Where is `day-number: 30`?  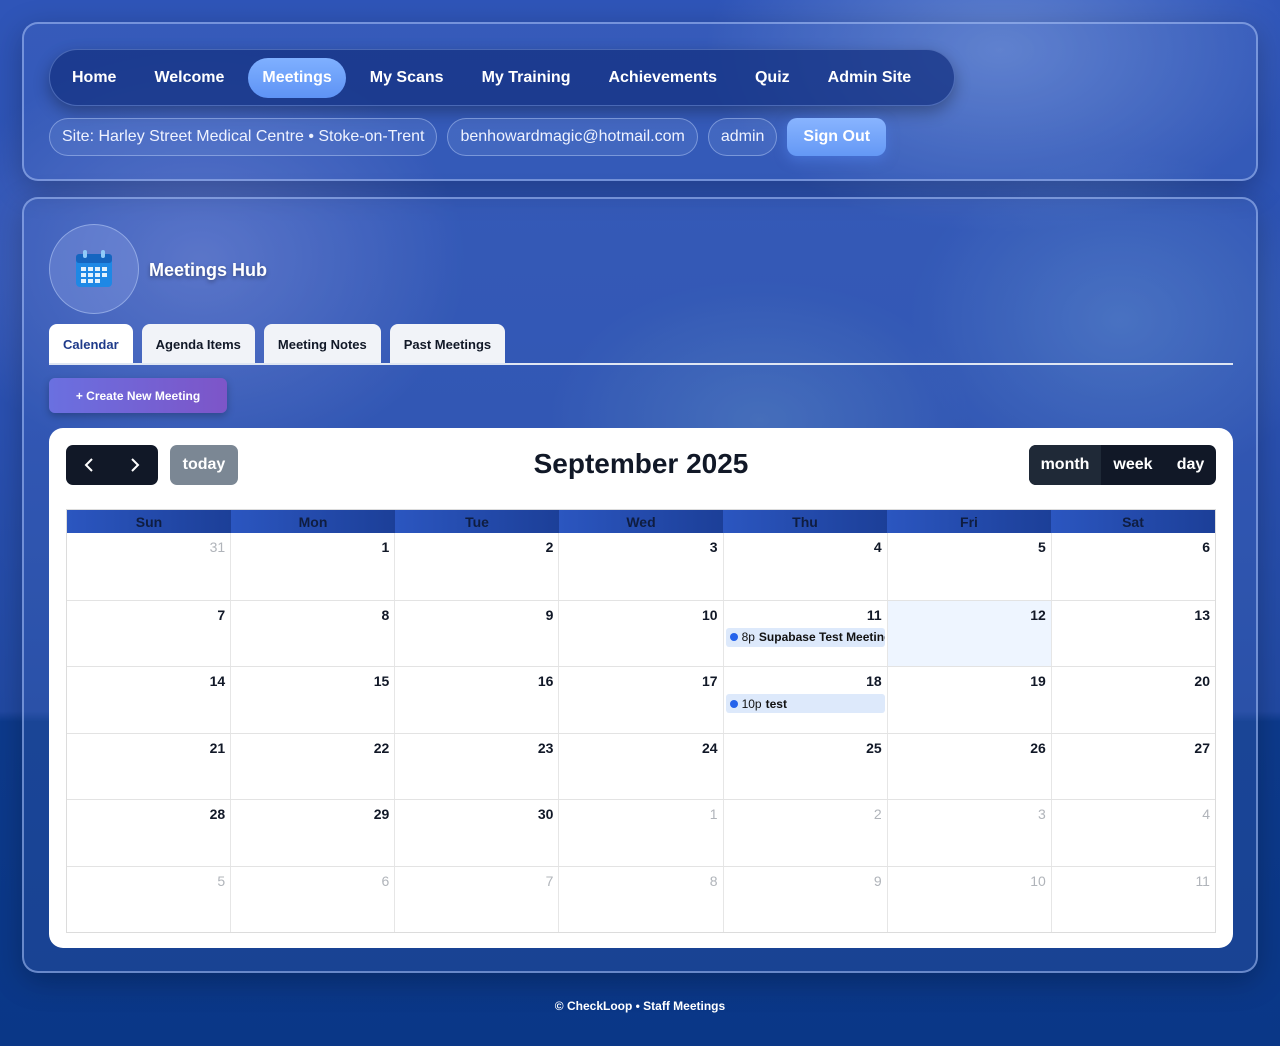
day-number: 30 is located at coordinates (546, 814).